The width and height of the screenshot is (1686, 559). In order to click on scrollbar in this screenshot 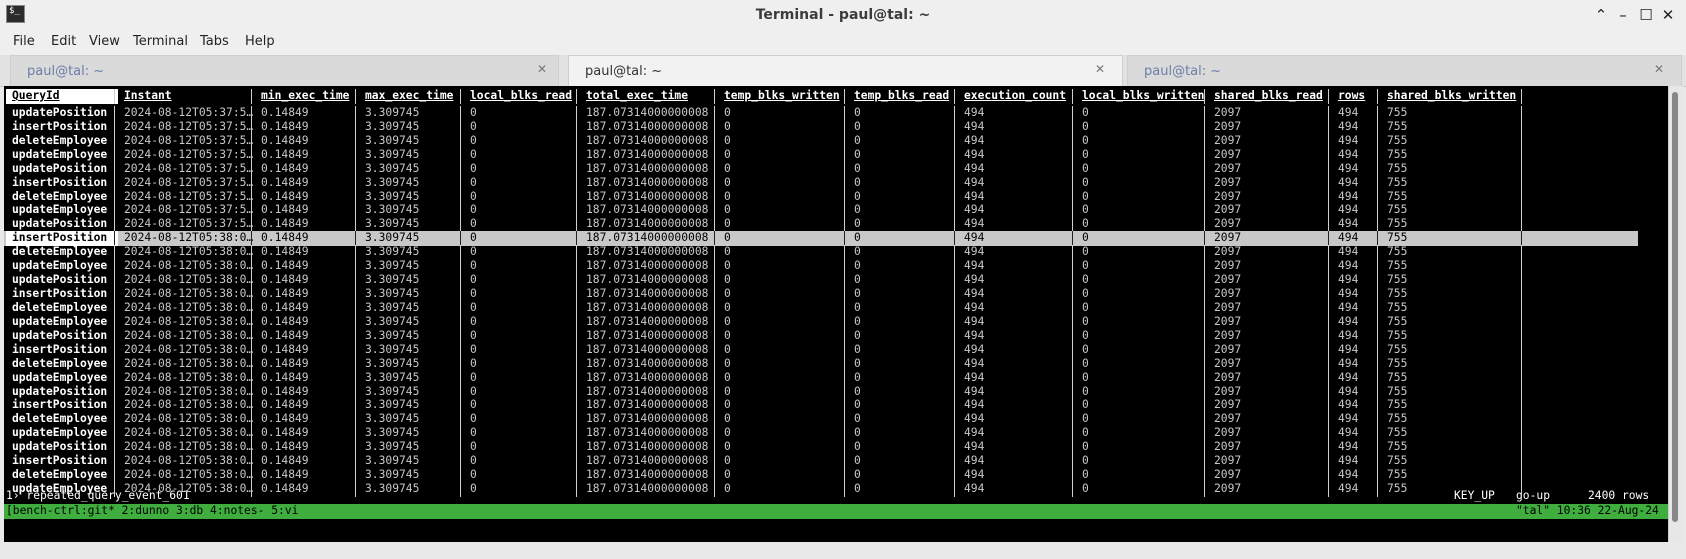, I will do `click(1675, 314)`.